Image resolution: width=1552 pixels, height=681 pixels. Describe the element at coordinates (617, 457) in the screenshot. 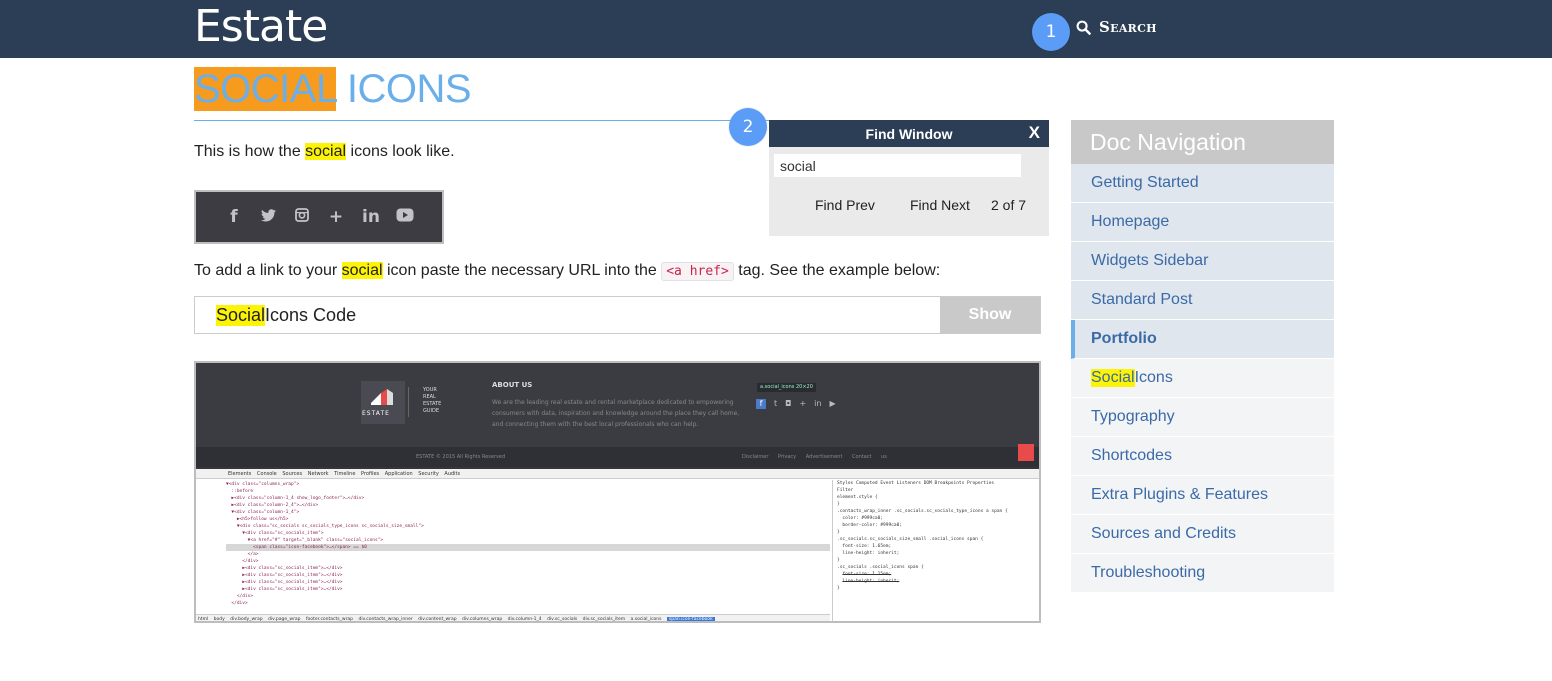

I see `screenshot-copyright-bar` at that location.